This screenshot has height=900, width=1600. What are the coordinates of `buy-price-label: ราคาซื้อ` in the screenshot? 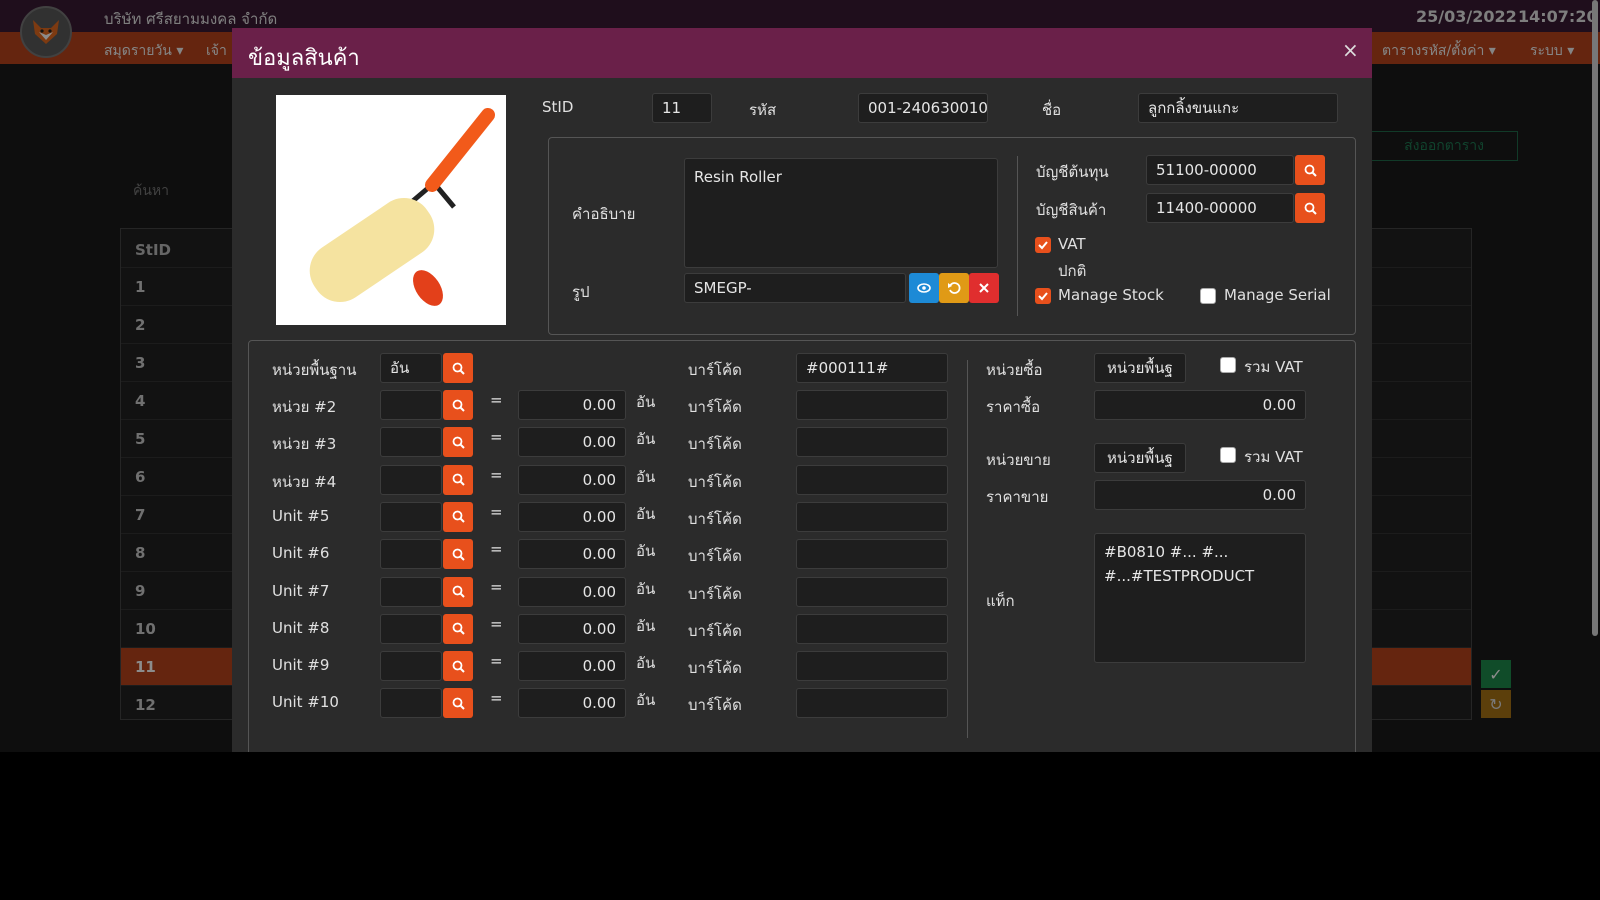 It's located at (1013, 407).